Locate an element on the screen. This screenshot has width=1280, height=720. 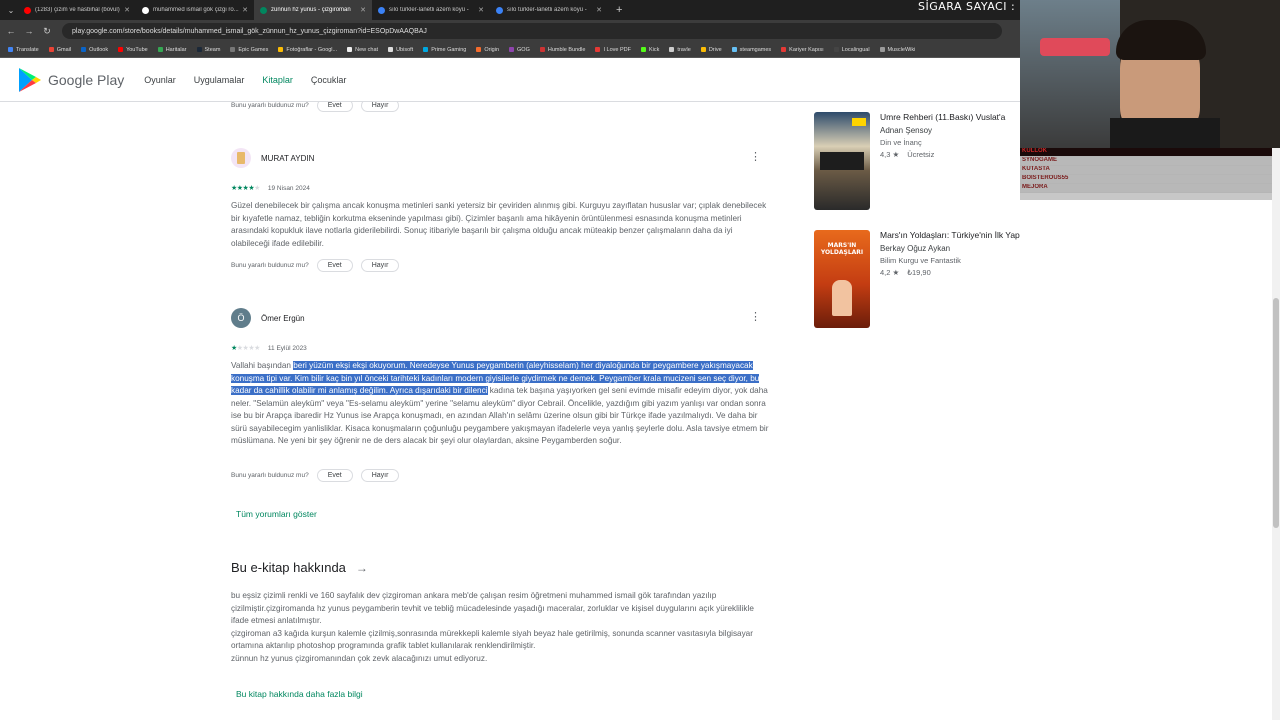
bookmark-label: New chat is located at coordinates (367, 49).